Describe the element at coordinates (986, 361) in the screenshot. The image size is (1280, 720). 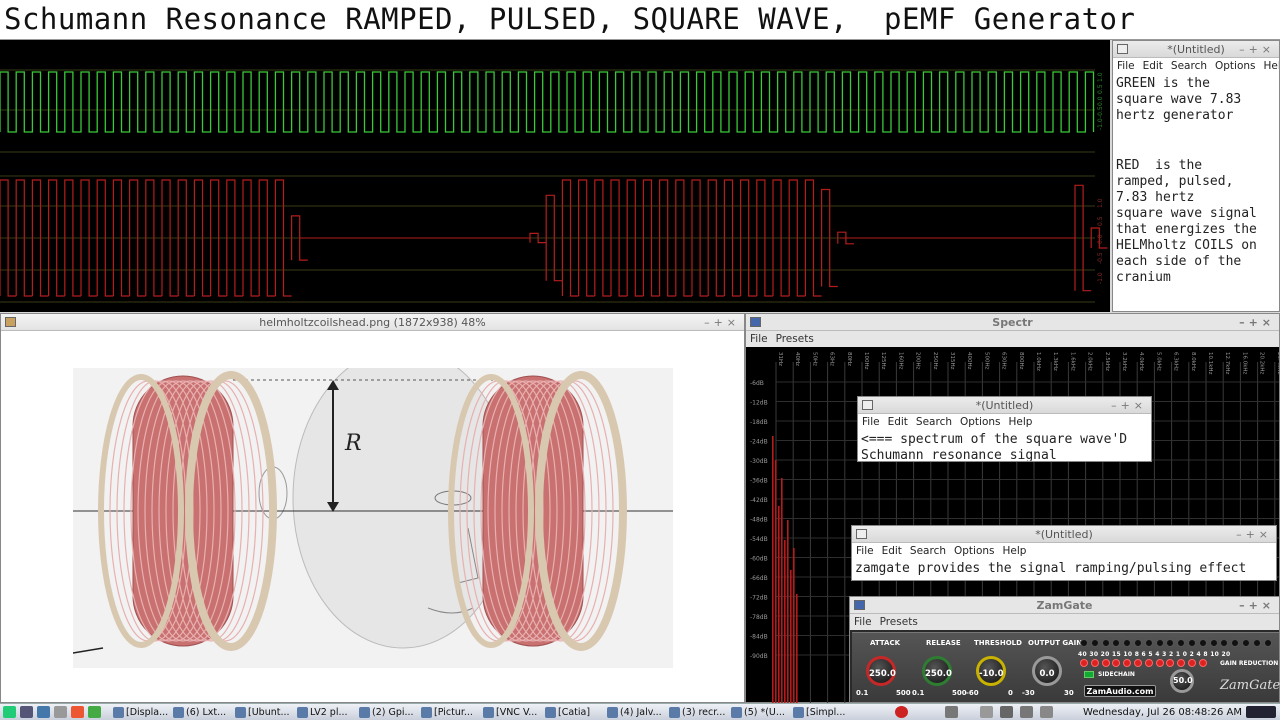
I see `frequency-label: 500Hz` at that location.